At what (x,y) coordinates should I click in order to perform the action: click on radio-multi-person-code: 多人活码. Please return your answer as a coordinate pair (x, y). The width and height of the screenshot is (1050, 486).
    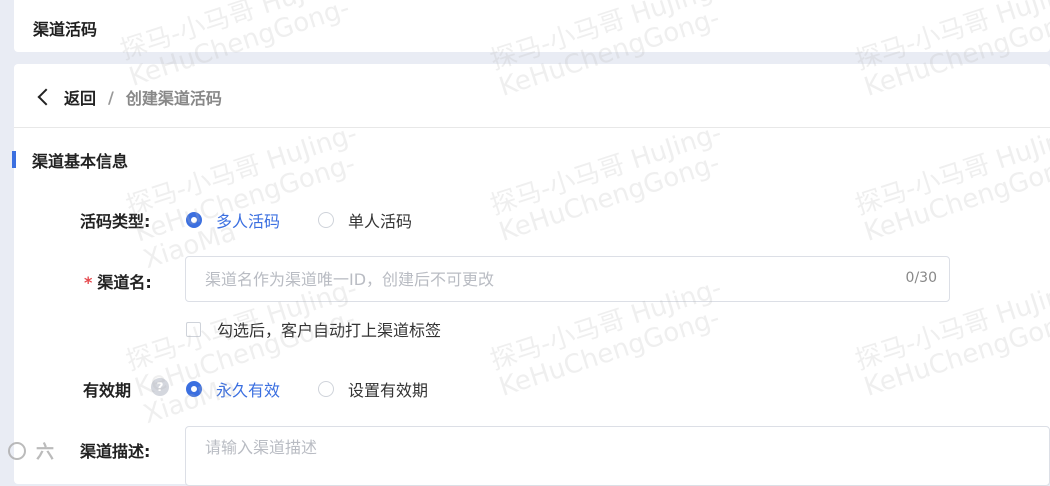
    Looking at the image, I should click on (233, 220).